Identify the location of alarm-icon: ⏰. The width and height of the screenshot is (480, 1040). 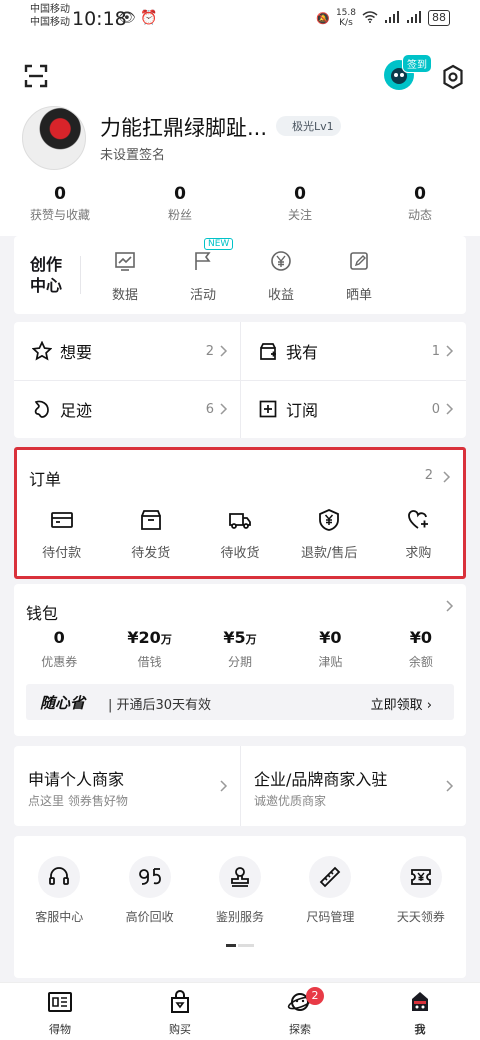
(149, 18).